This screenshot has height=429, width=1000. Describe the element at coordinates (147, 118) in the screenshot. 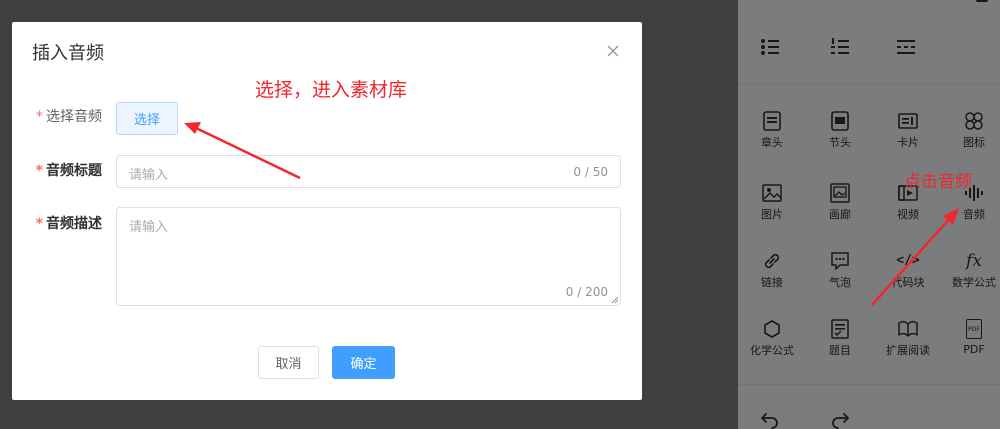

I see `choose-audio-button: 选择` at that location.